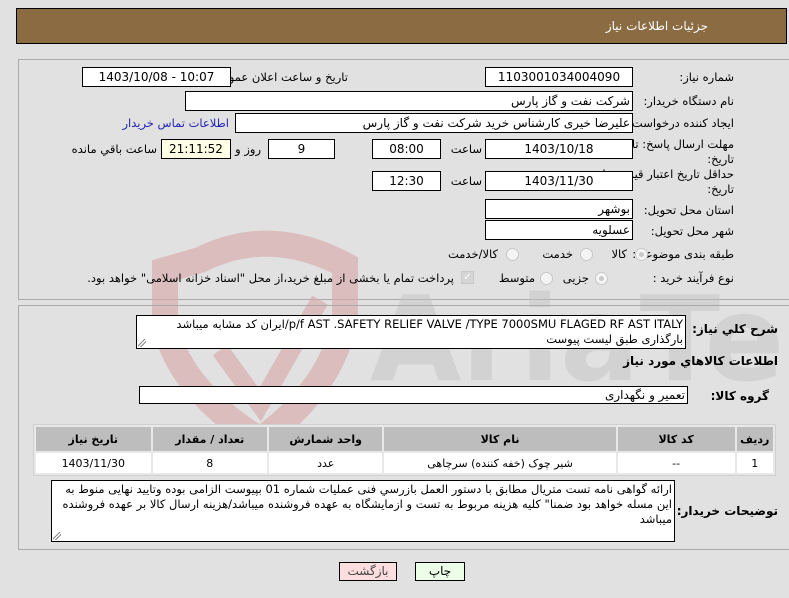 The height and width of the screenshot is (598, 789). I want to click on cell-name: شیر چوک (خفه کننده) سرچاهی, so click(500, 463).